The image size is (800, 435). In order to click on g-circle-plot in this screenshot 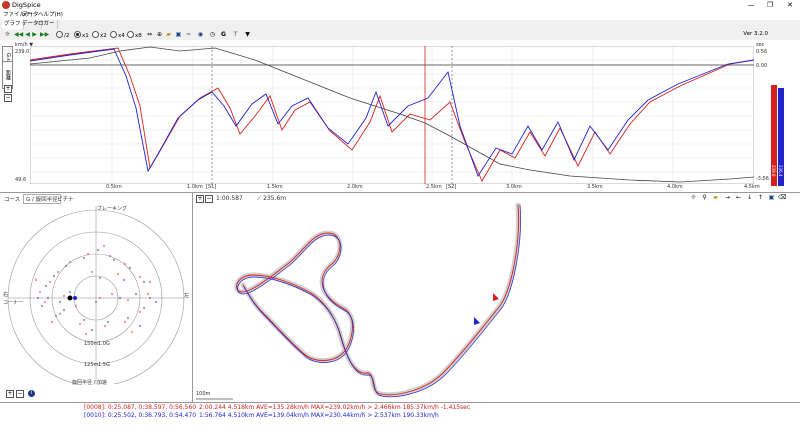, I will do `click(96, 293)`.